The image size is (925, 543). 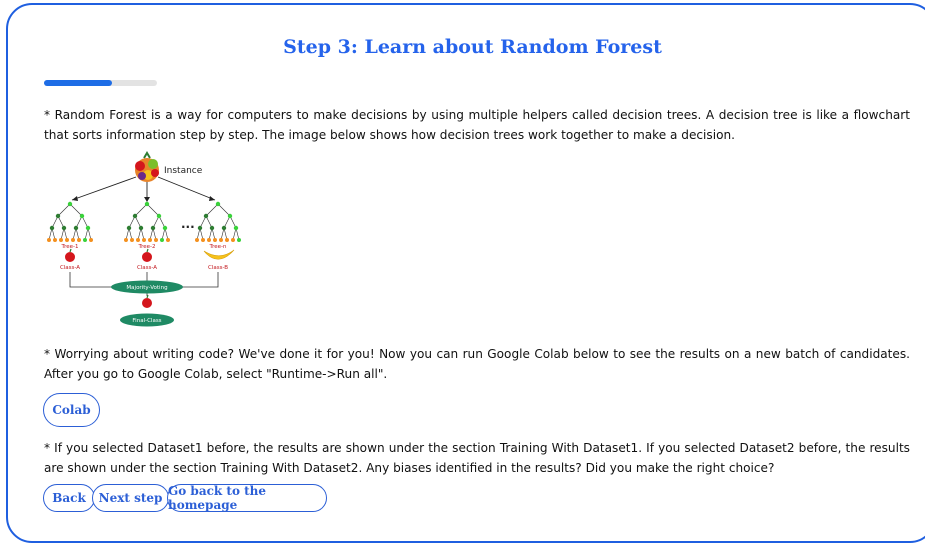 I want to click on decision-trees, so click(x=144, y=221).